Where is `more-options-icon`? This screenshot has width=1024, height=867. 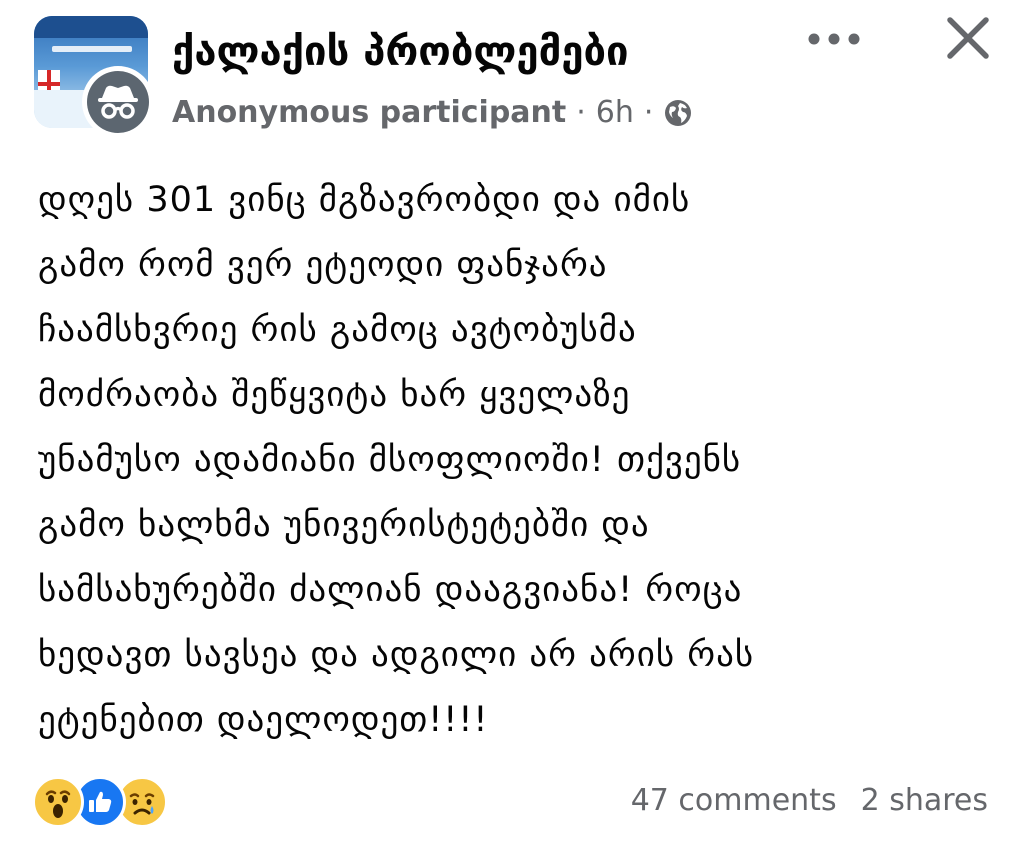
more-options-icon is located at coordinates (834, 40).